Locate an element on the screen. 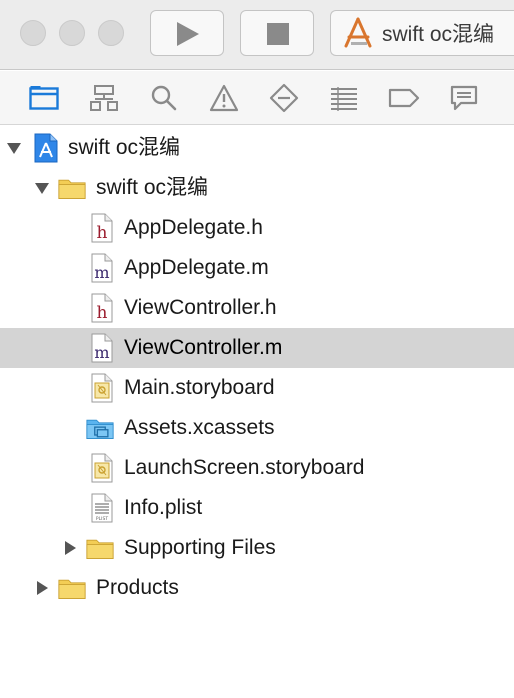  find-navigator-icon is located at coordinates (164, 98).